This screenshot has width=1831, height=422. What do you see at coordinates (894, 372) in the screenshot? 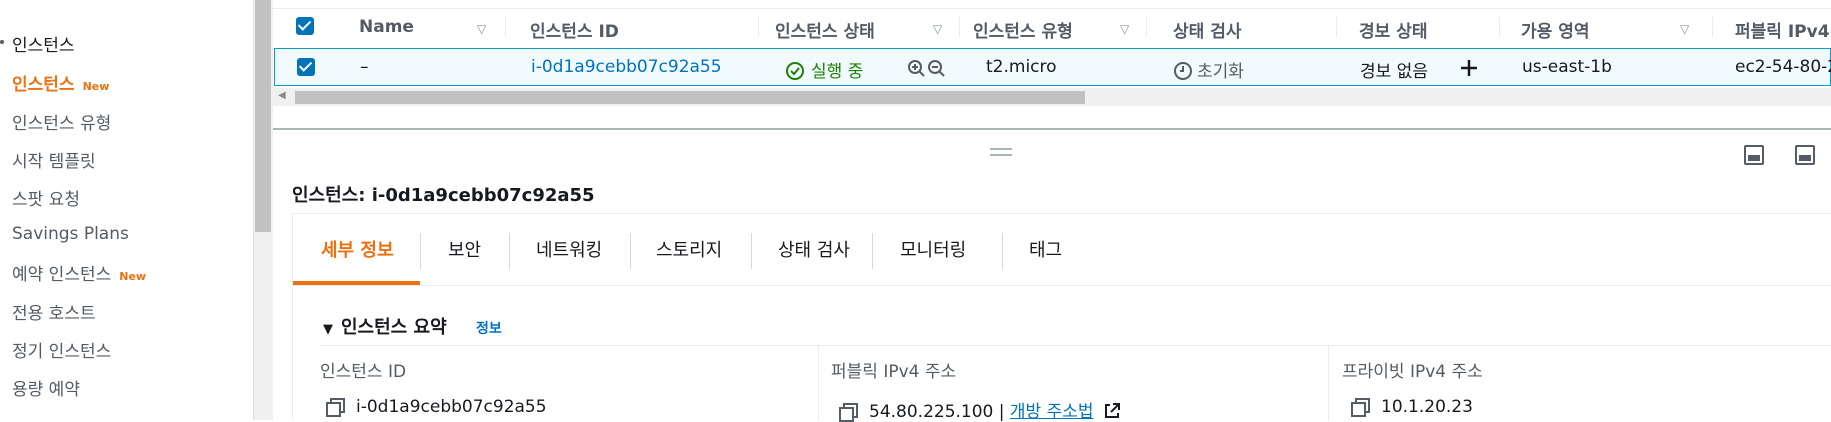
I see `field-label-public-ipv4: 퍼블릭 IPv4 주소` at bounding box center [894, 372].